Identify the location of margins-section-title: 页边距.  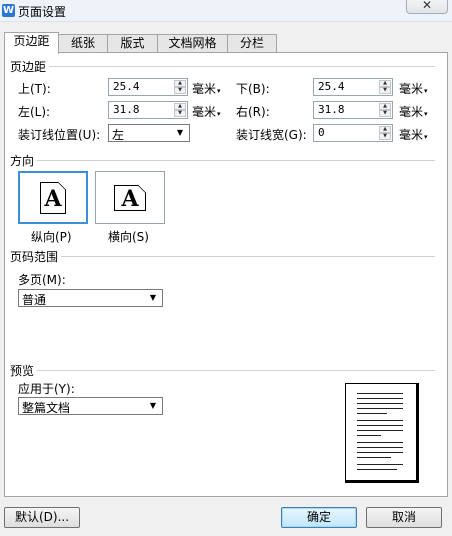
(28, 66).